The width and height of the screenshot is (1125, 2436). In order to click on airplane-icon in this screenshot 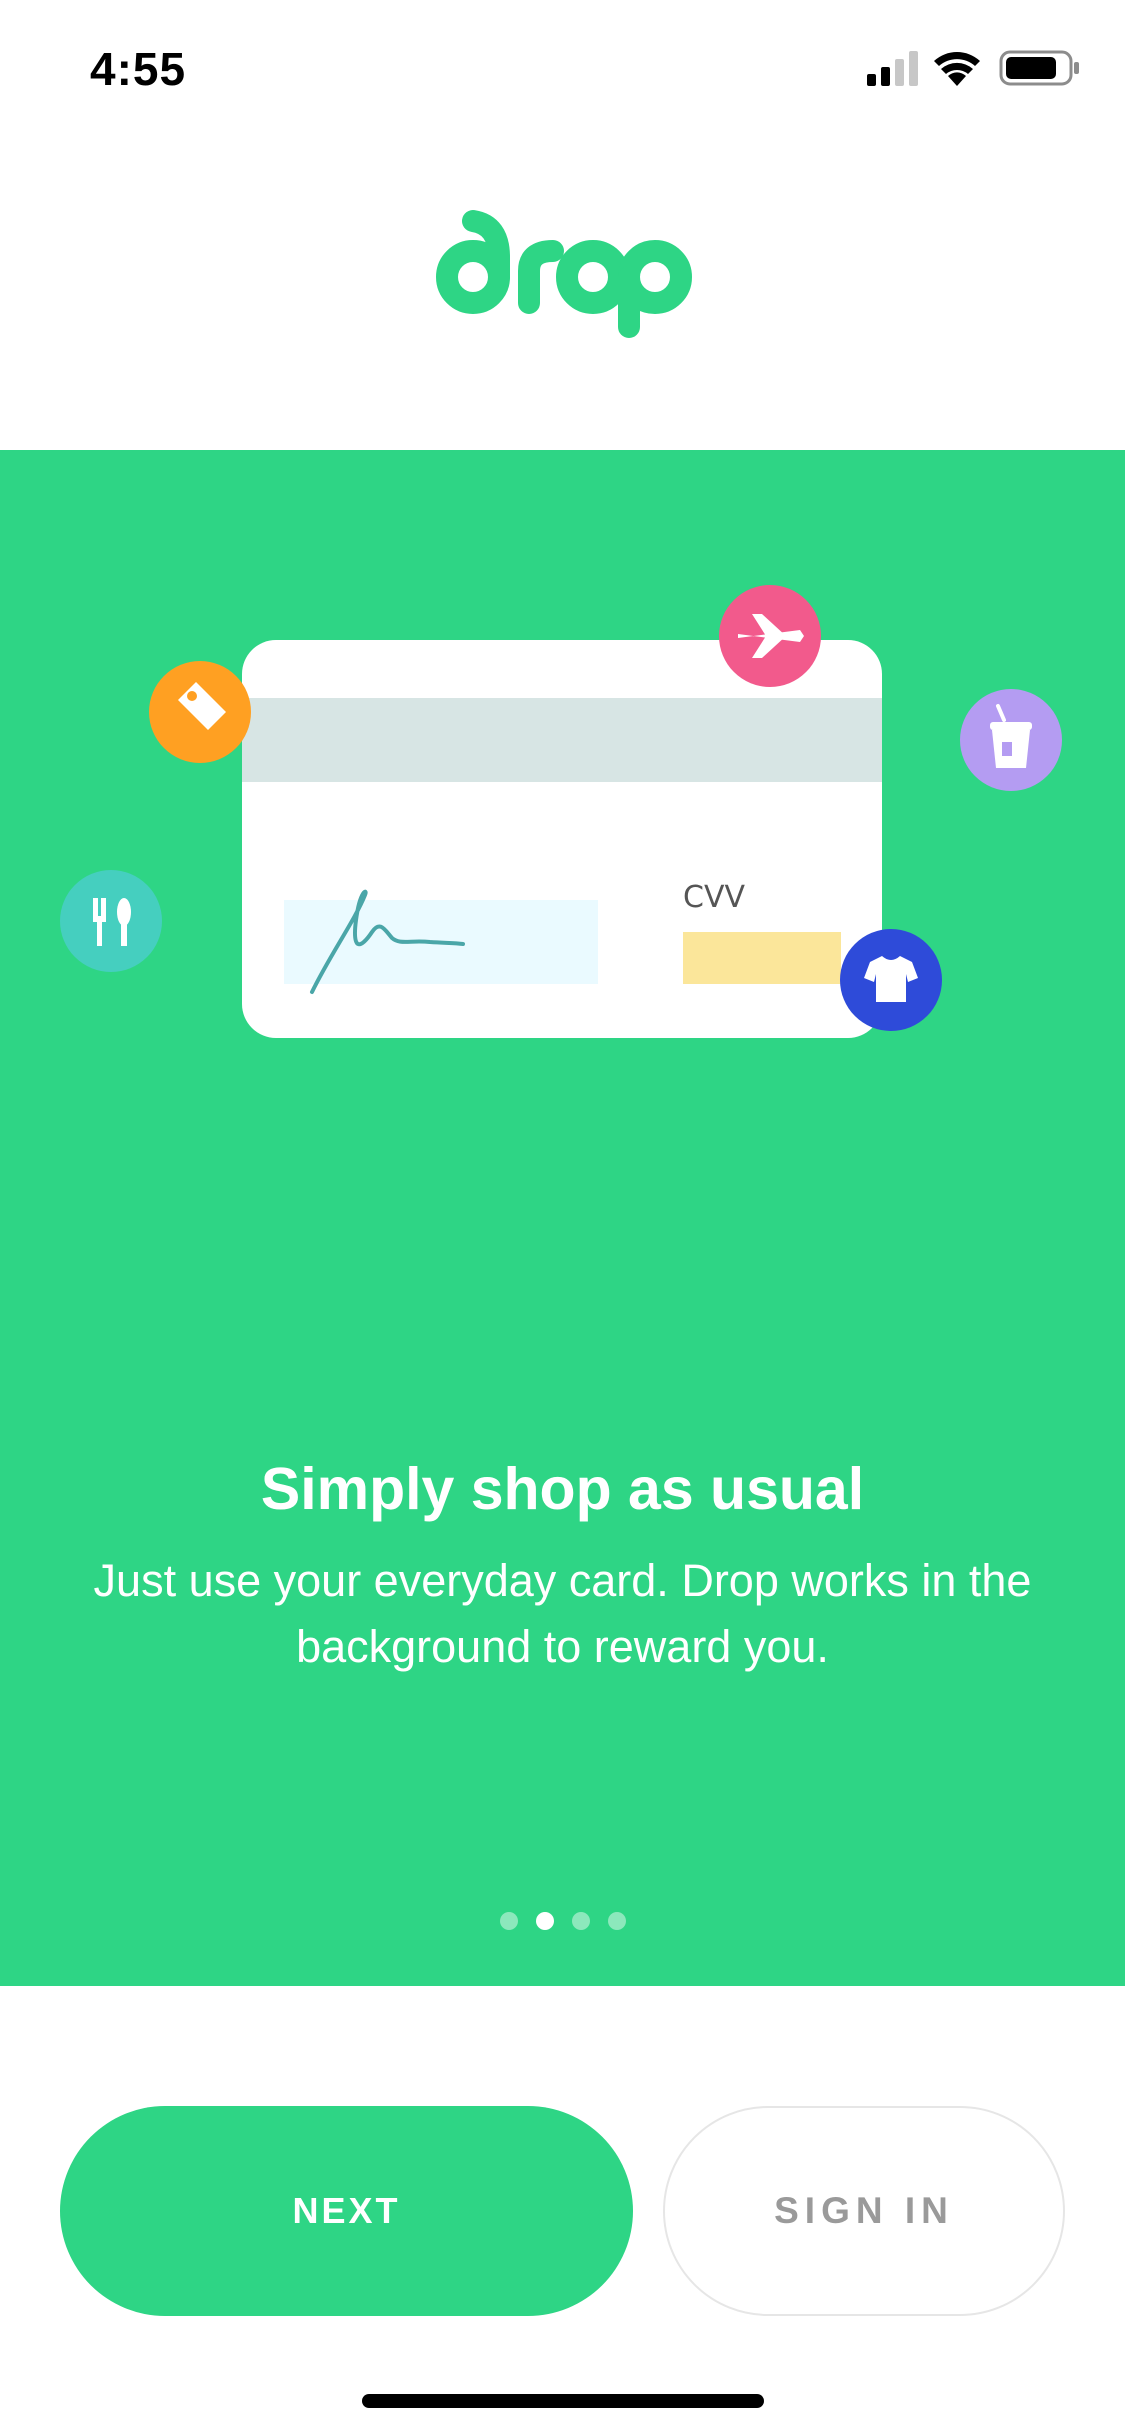, I will do `click(770, 636)`.